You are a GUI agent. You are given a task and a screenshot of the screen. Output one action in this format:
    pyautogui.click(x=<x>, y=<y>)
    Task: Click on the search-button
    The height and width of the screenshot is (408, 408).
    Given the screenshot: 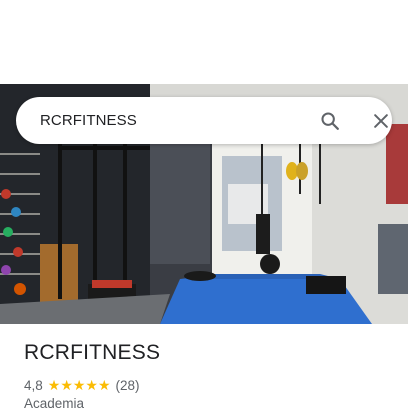 What is the action you would take?
    pyautogui.click(x=330, y=121)
    